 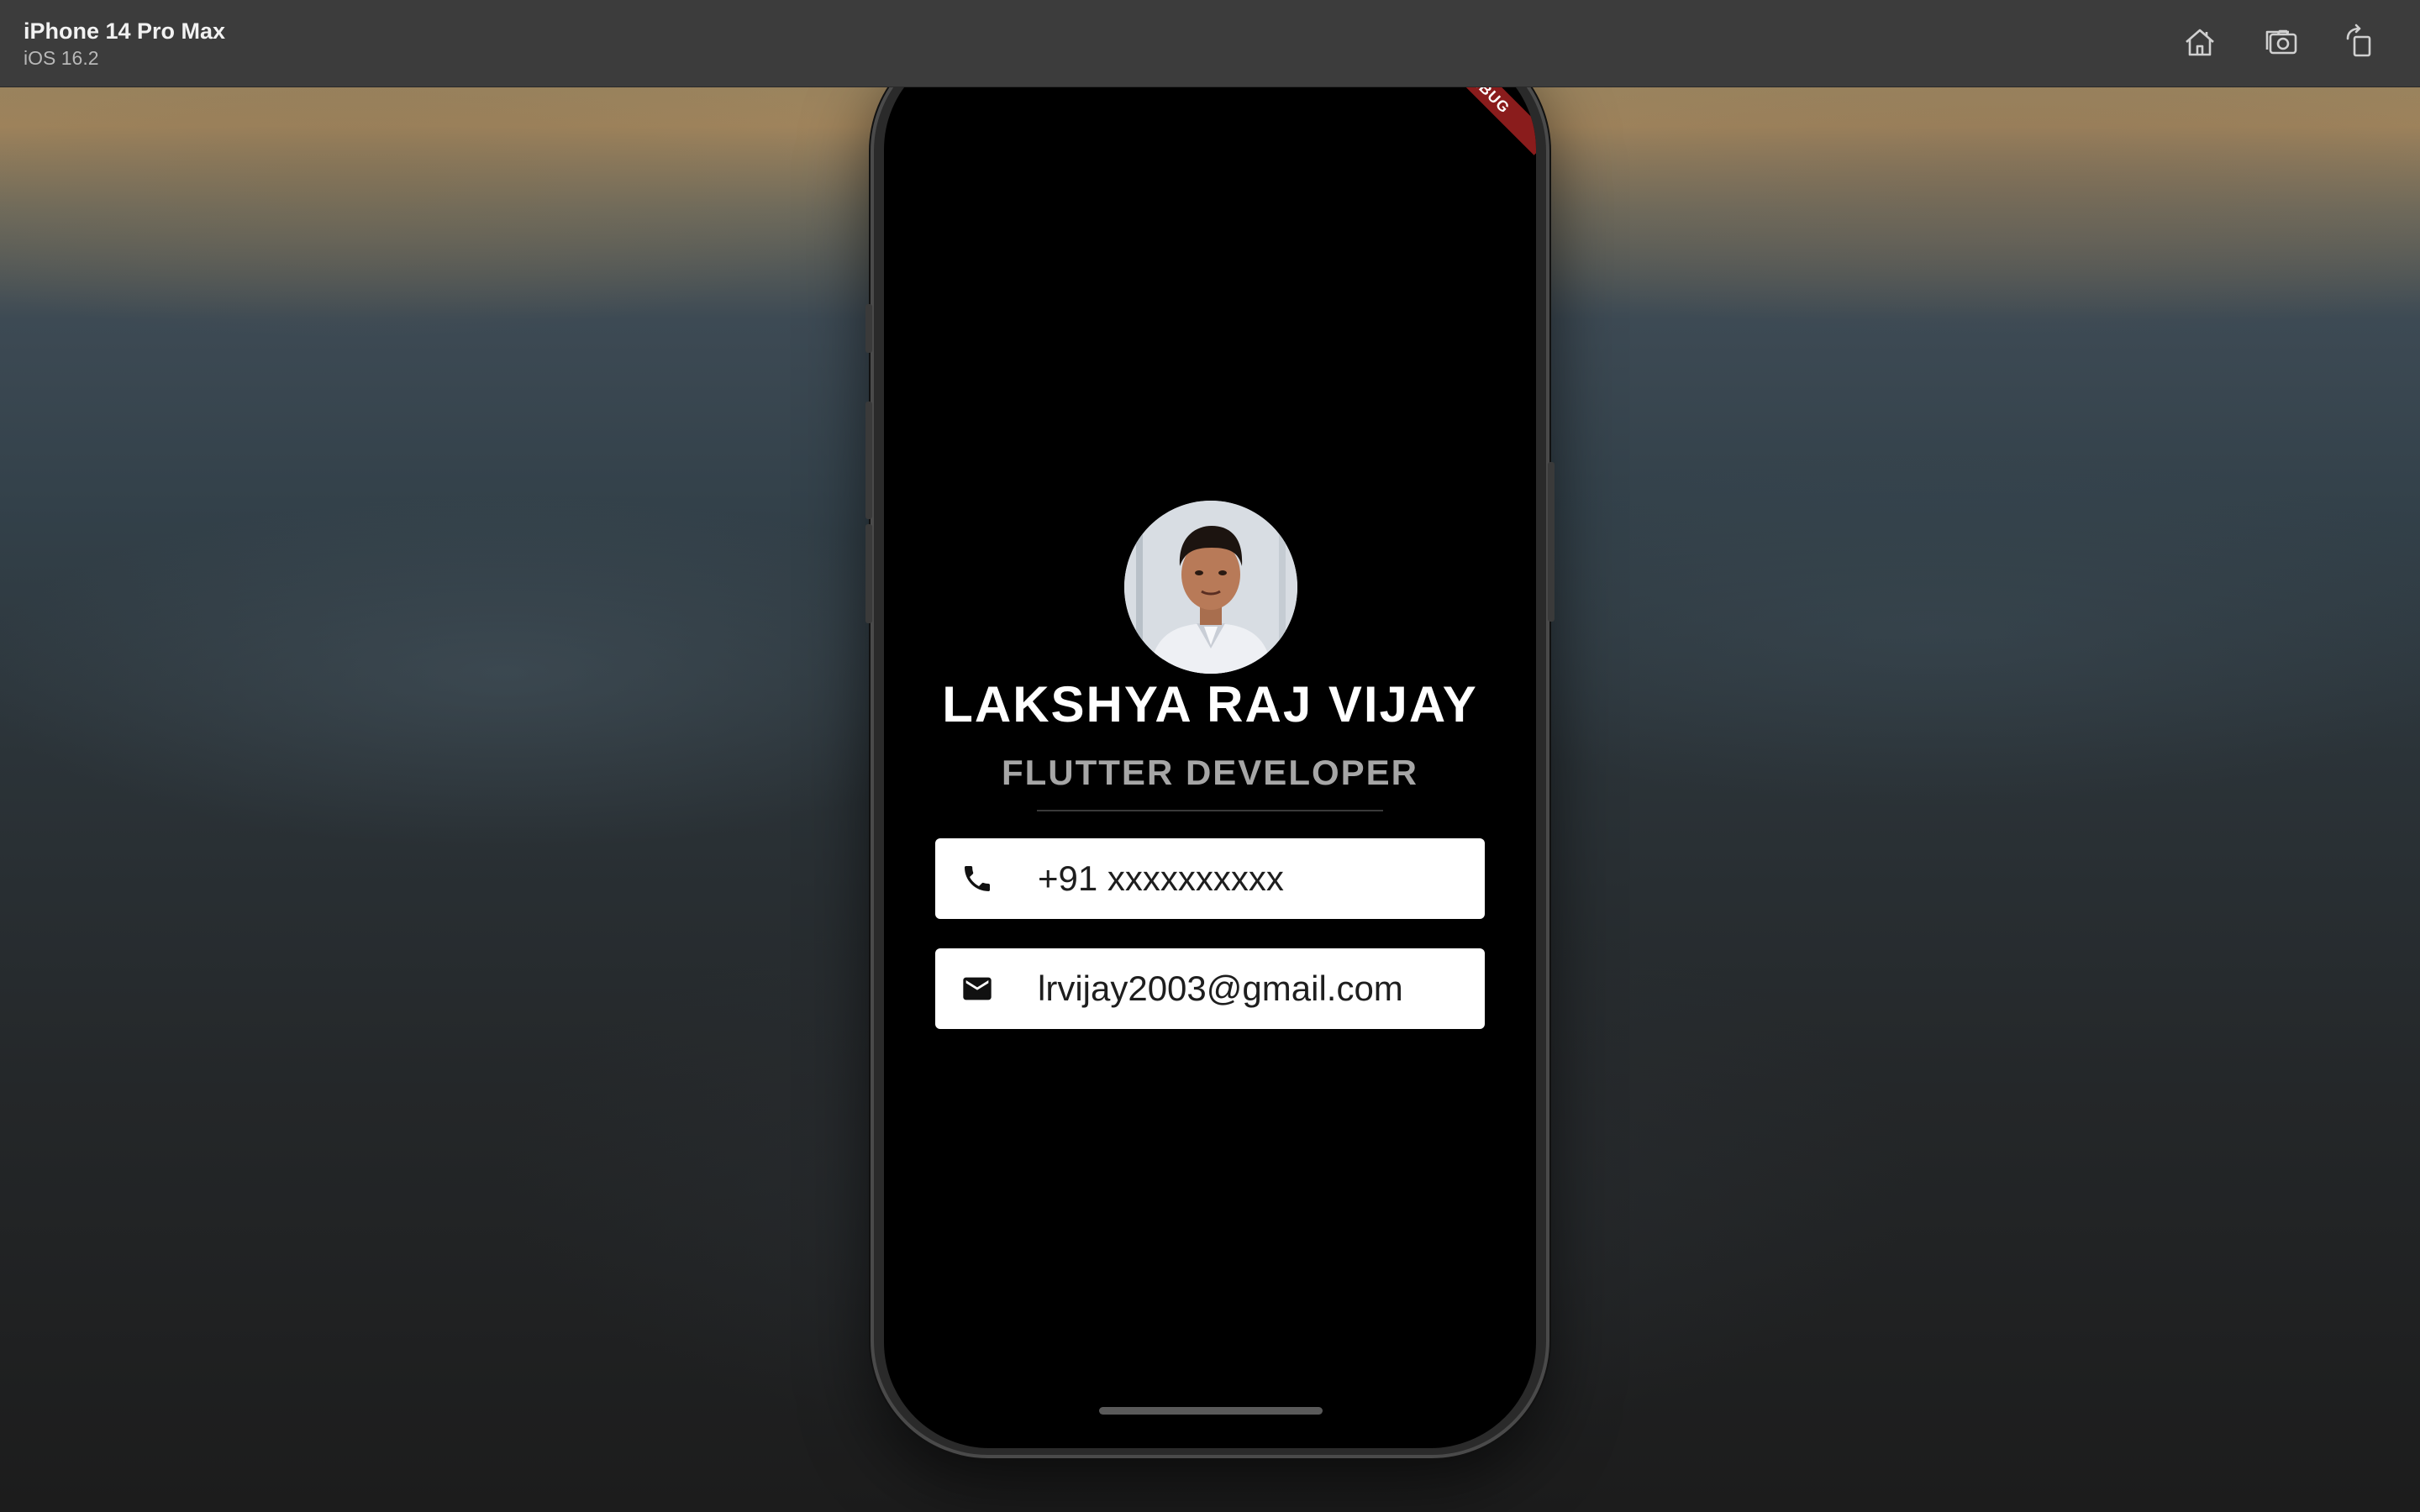 I want to click on email-address: lrvijay2003@gmail.com, so click(x=1221, y=988).